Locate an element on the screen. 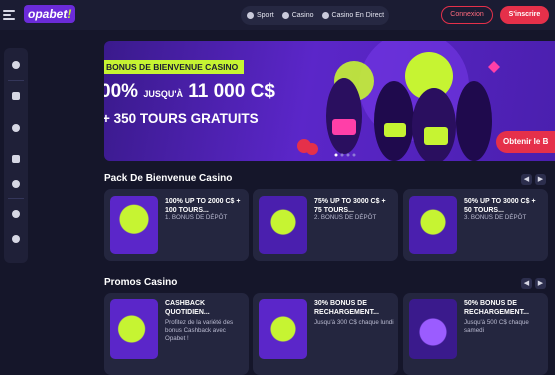 This screenshot has width=555, height=375. user-icon is located at coordinates (16, 184).